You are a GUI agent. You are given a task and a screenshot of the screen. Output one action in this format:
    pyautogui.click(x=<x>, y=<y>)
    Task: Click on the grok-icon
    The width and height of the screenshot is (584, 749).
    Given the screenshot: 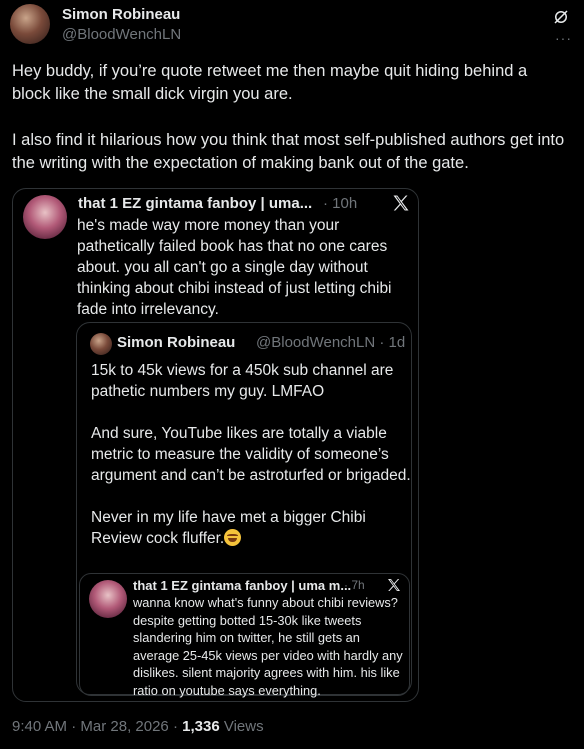 What is the action you would take?
    pyautogui.click(x=561, y=17)
    